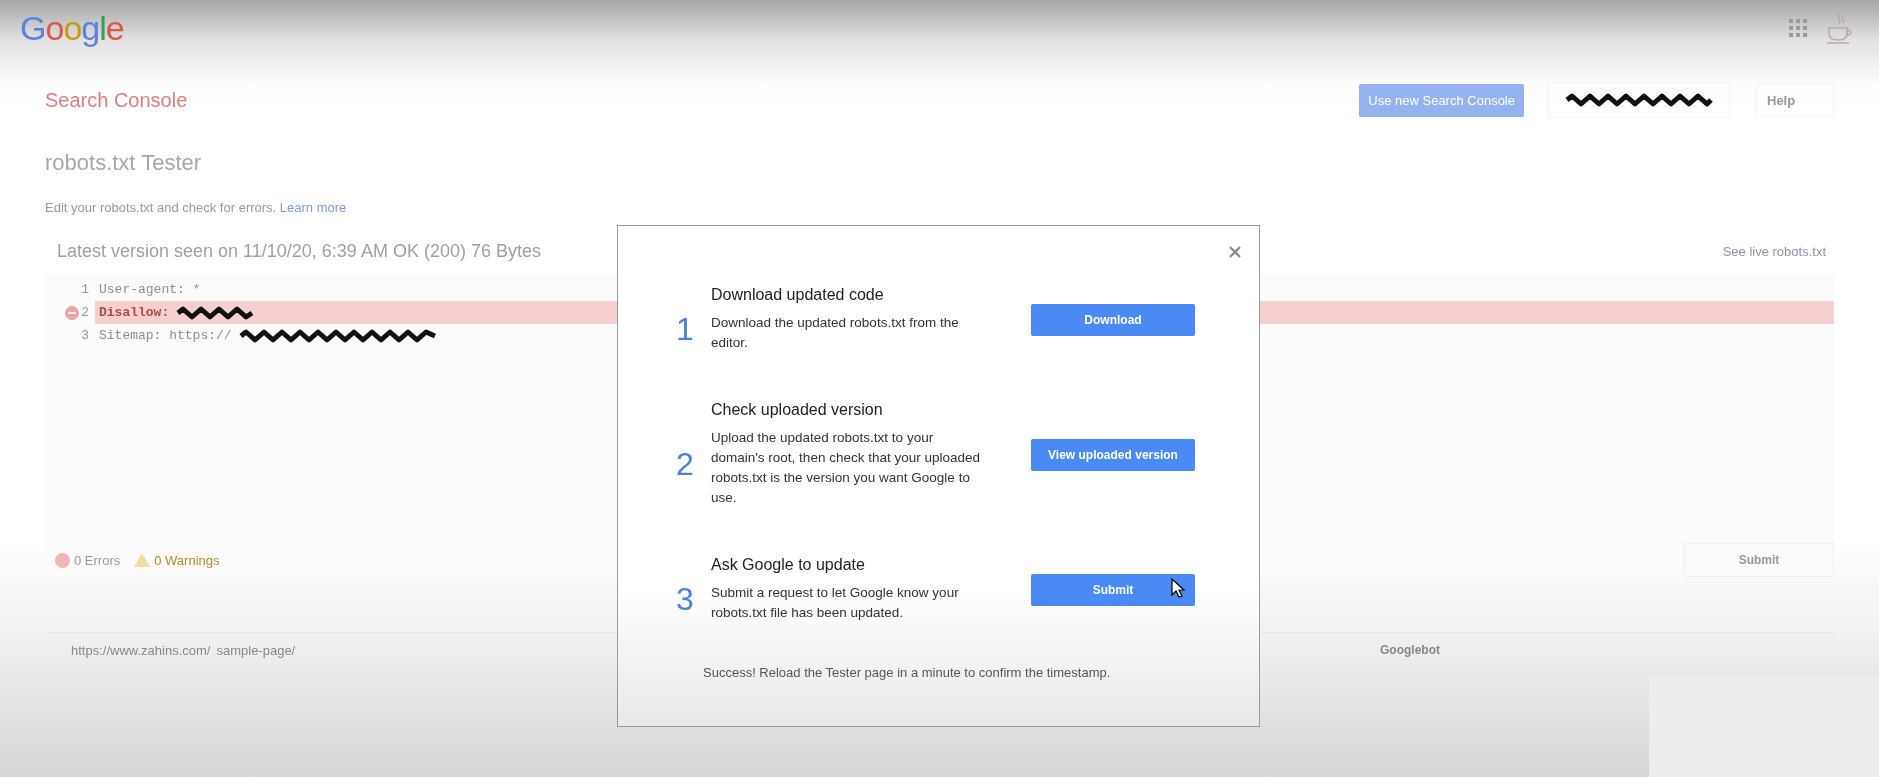  I want to click on step-description: Upload the updated robots.txt to your domain's root, then check that your uploaded robots.txt is the version you want Google to use., so click(846, 468).